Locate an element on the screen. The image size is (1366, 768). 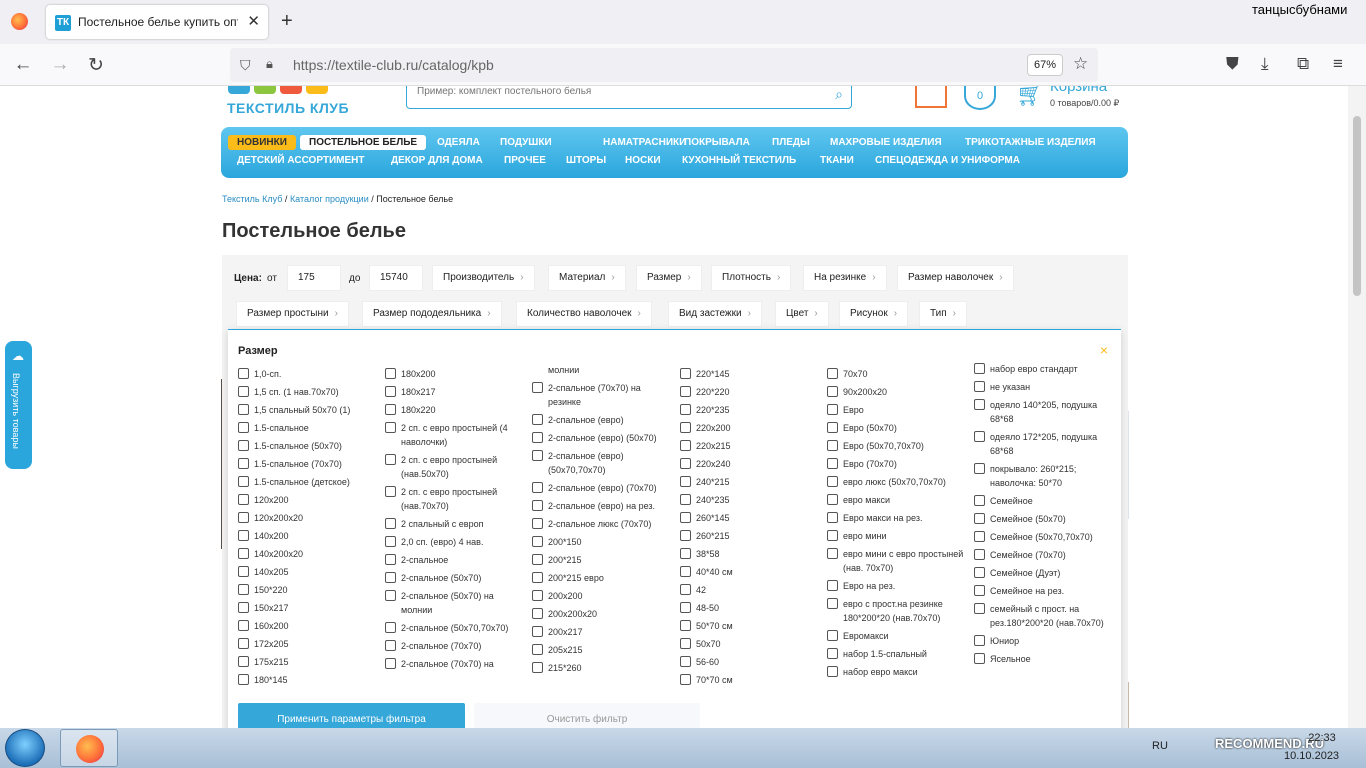
size-option: 2 сп. с евро простыней (нав.50х70) is located at coordinates (455, 467).